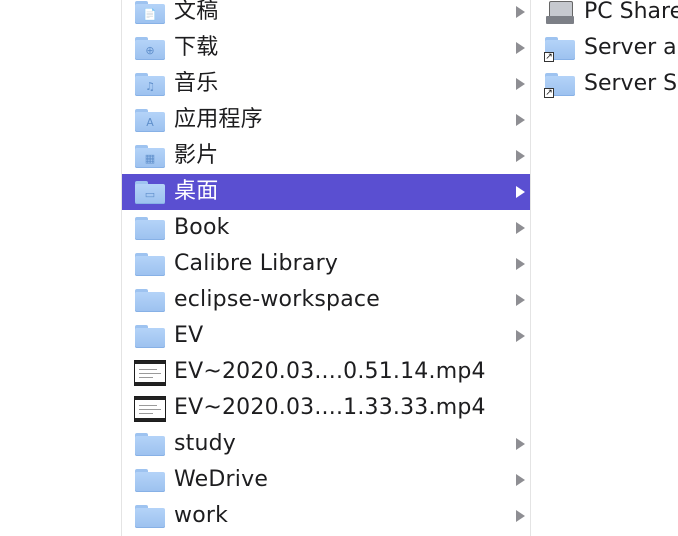 Image resolution: width=678 pixels, height=536 pixels. I want to click on item-label: Server S, so click(631, 83).